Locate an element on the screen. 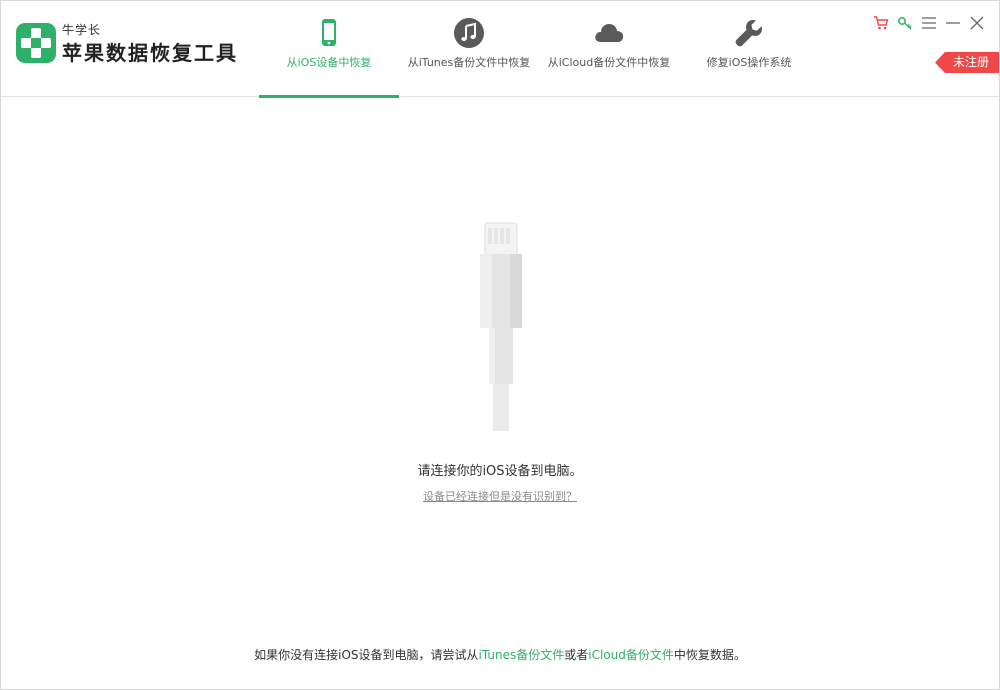 This screenshot has height=690, width=1000. cart-icon is located at coordinates (881, 23).